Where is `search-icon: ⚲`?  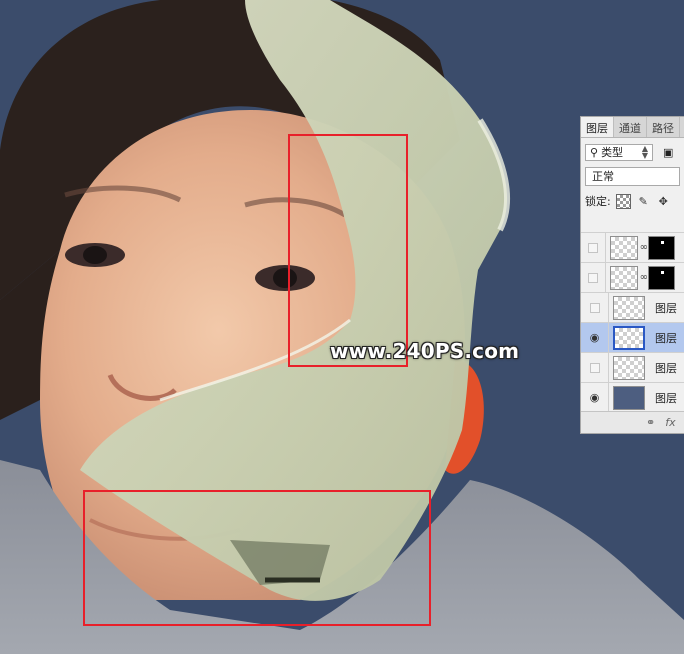
search-icon: ⚲ is located at coordinates (594, 152).